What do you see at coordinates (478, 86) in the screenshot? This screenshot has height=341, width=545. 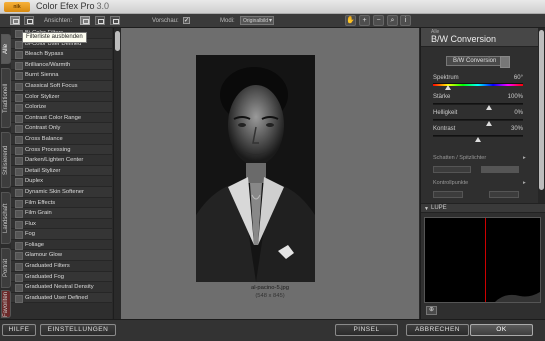 I see `spektrum-slider` at bounding box center [478, 86].